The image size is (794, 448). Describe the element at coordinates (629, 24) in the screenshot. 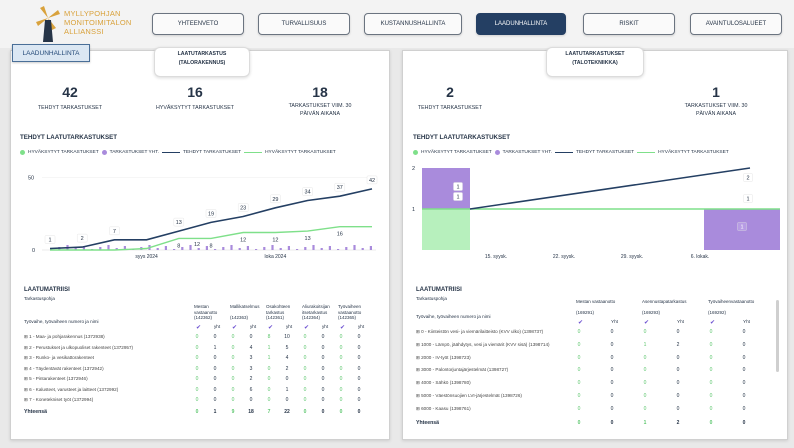

I see `nav-riskit: RISKIT` at that location.